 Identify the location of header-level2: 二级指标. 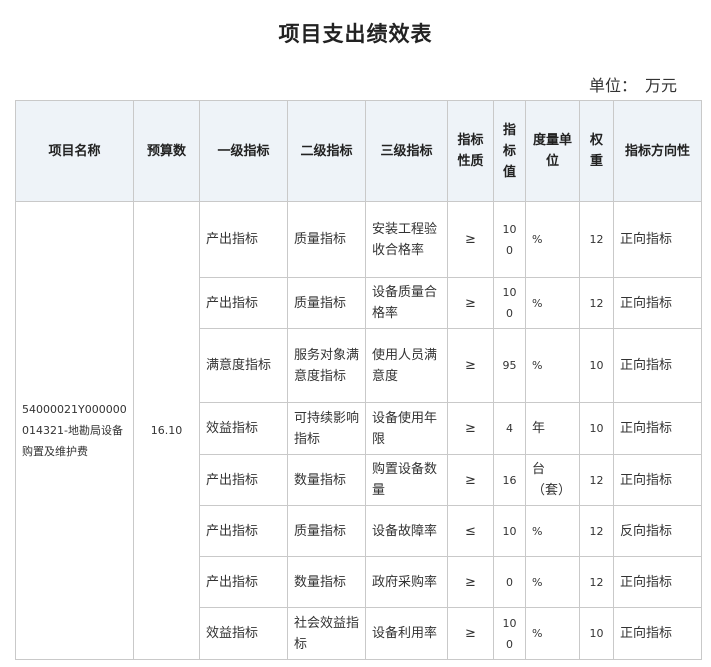
(326, 151).